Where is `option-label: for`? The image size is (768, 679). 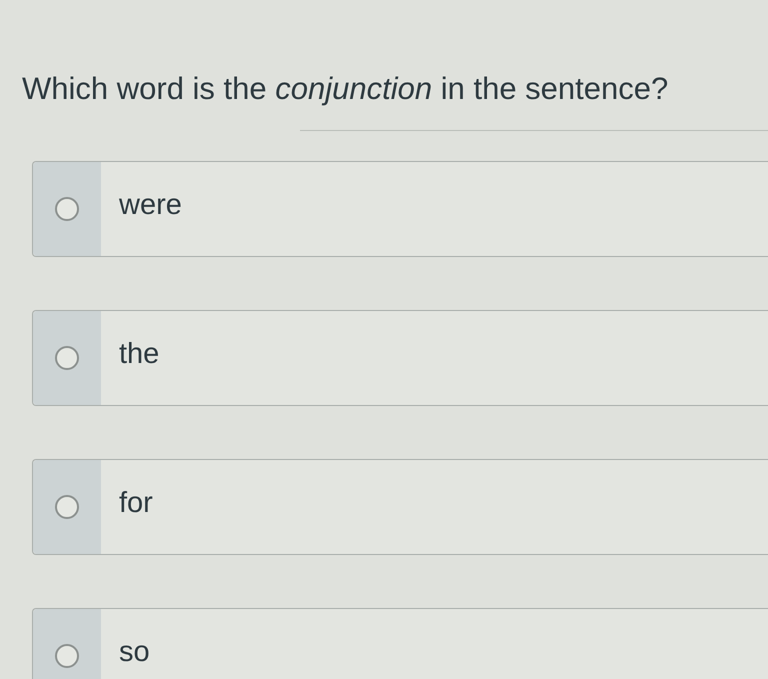 option-label: for is located at coordinates (136, 503).